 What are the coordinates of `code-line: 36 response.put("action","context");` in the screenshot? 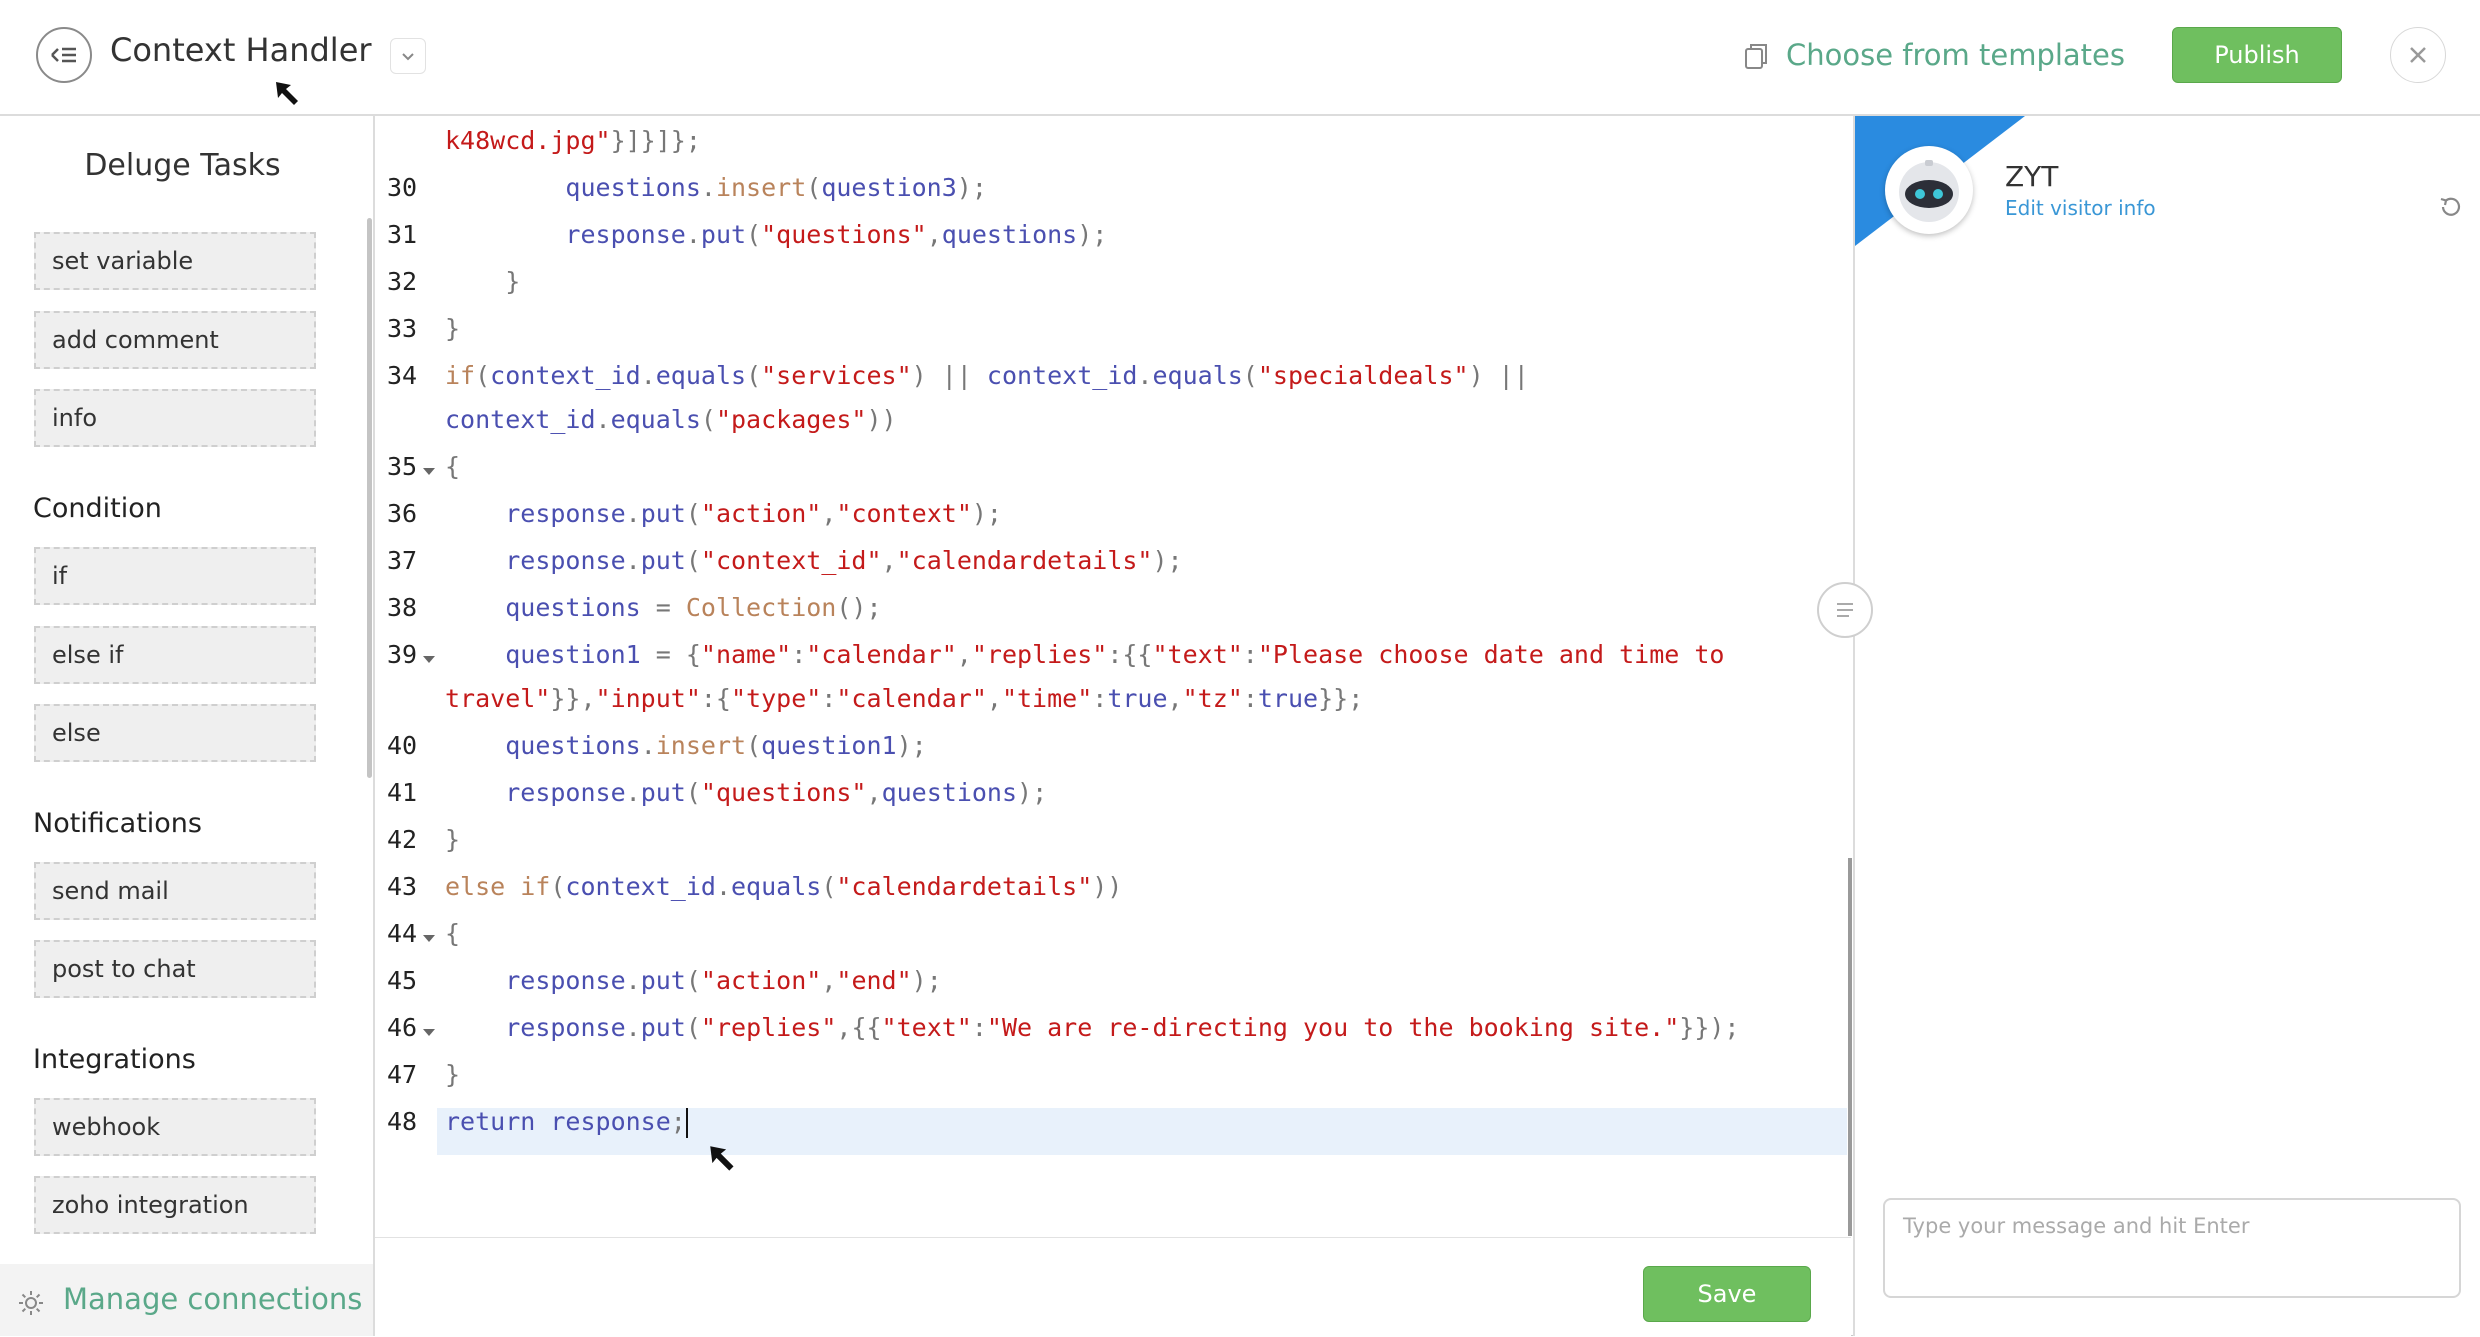 It's located at (694, 513).